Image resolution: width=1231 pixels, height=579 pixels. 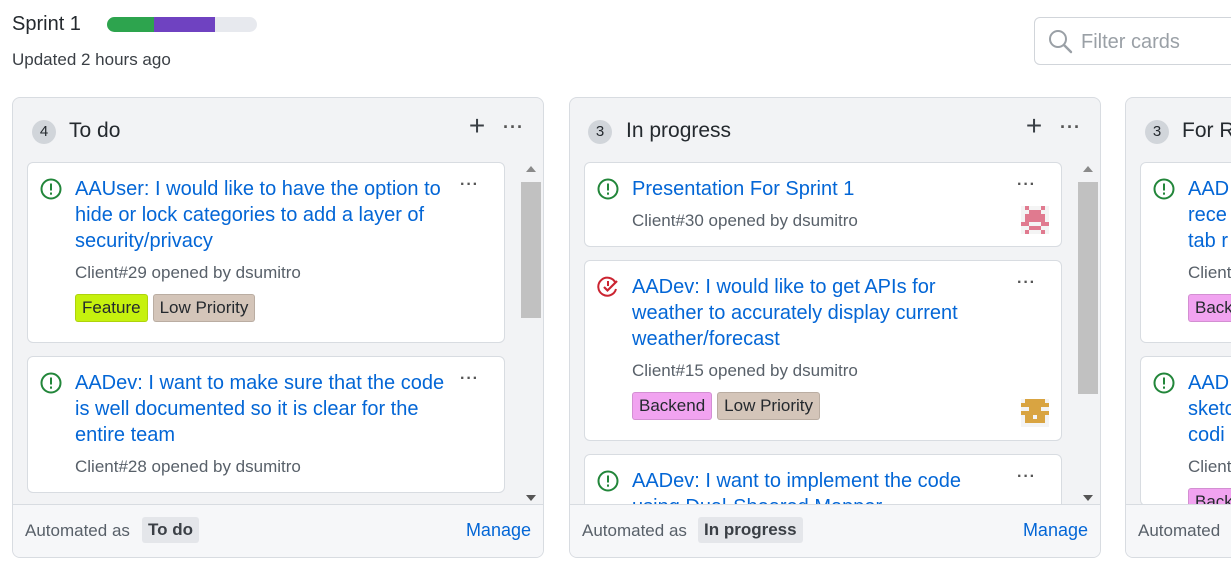 I want to click on card-labels: Feature Low Priority, so click(x=165, y=308).